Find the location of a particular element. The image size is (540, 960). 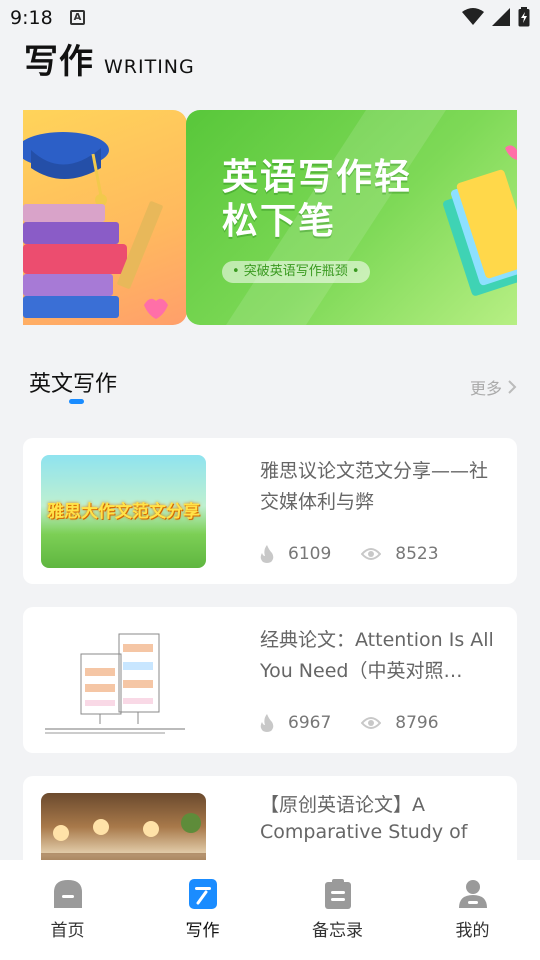

status-time: 9:18 is located at coordinates (31, 18).